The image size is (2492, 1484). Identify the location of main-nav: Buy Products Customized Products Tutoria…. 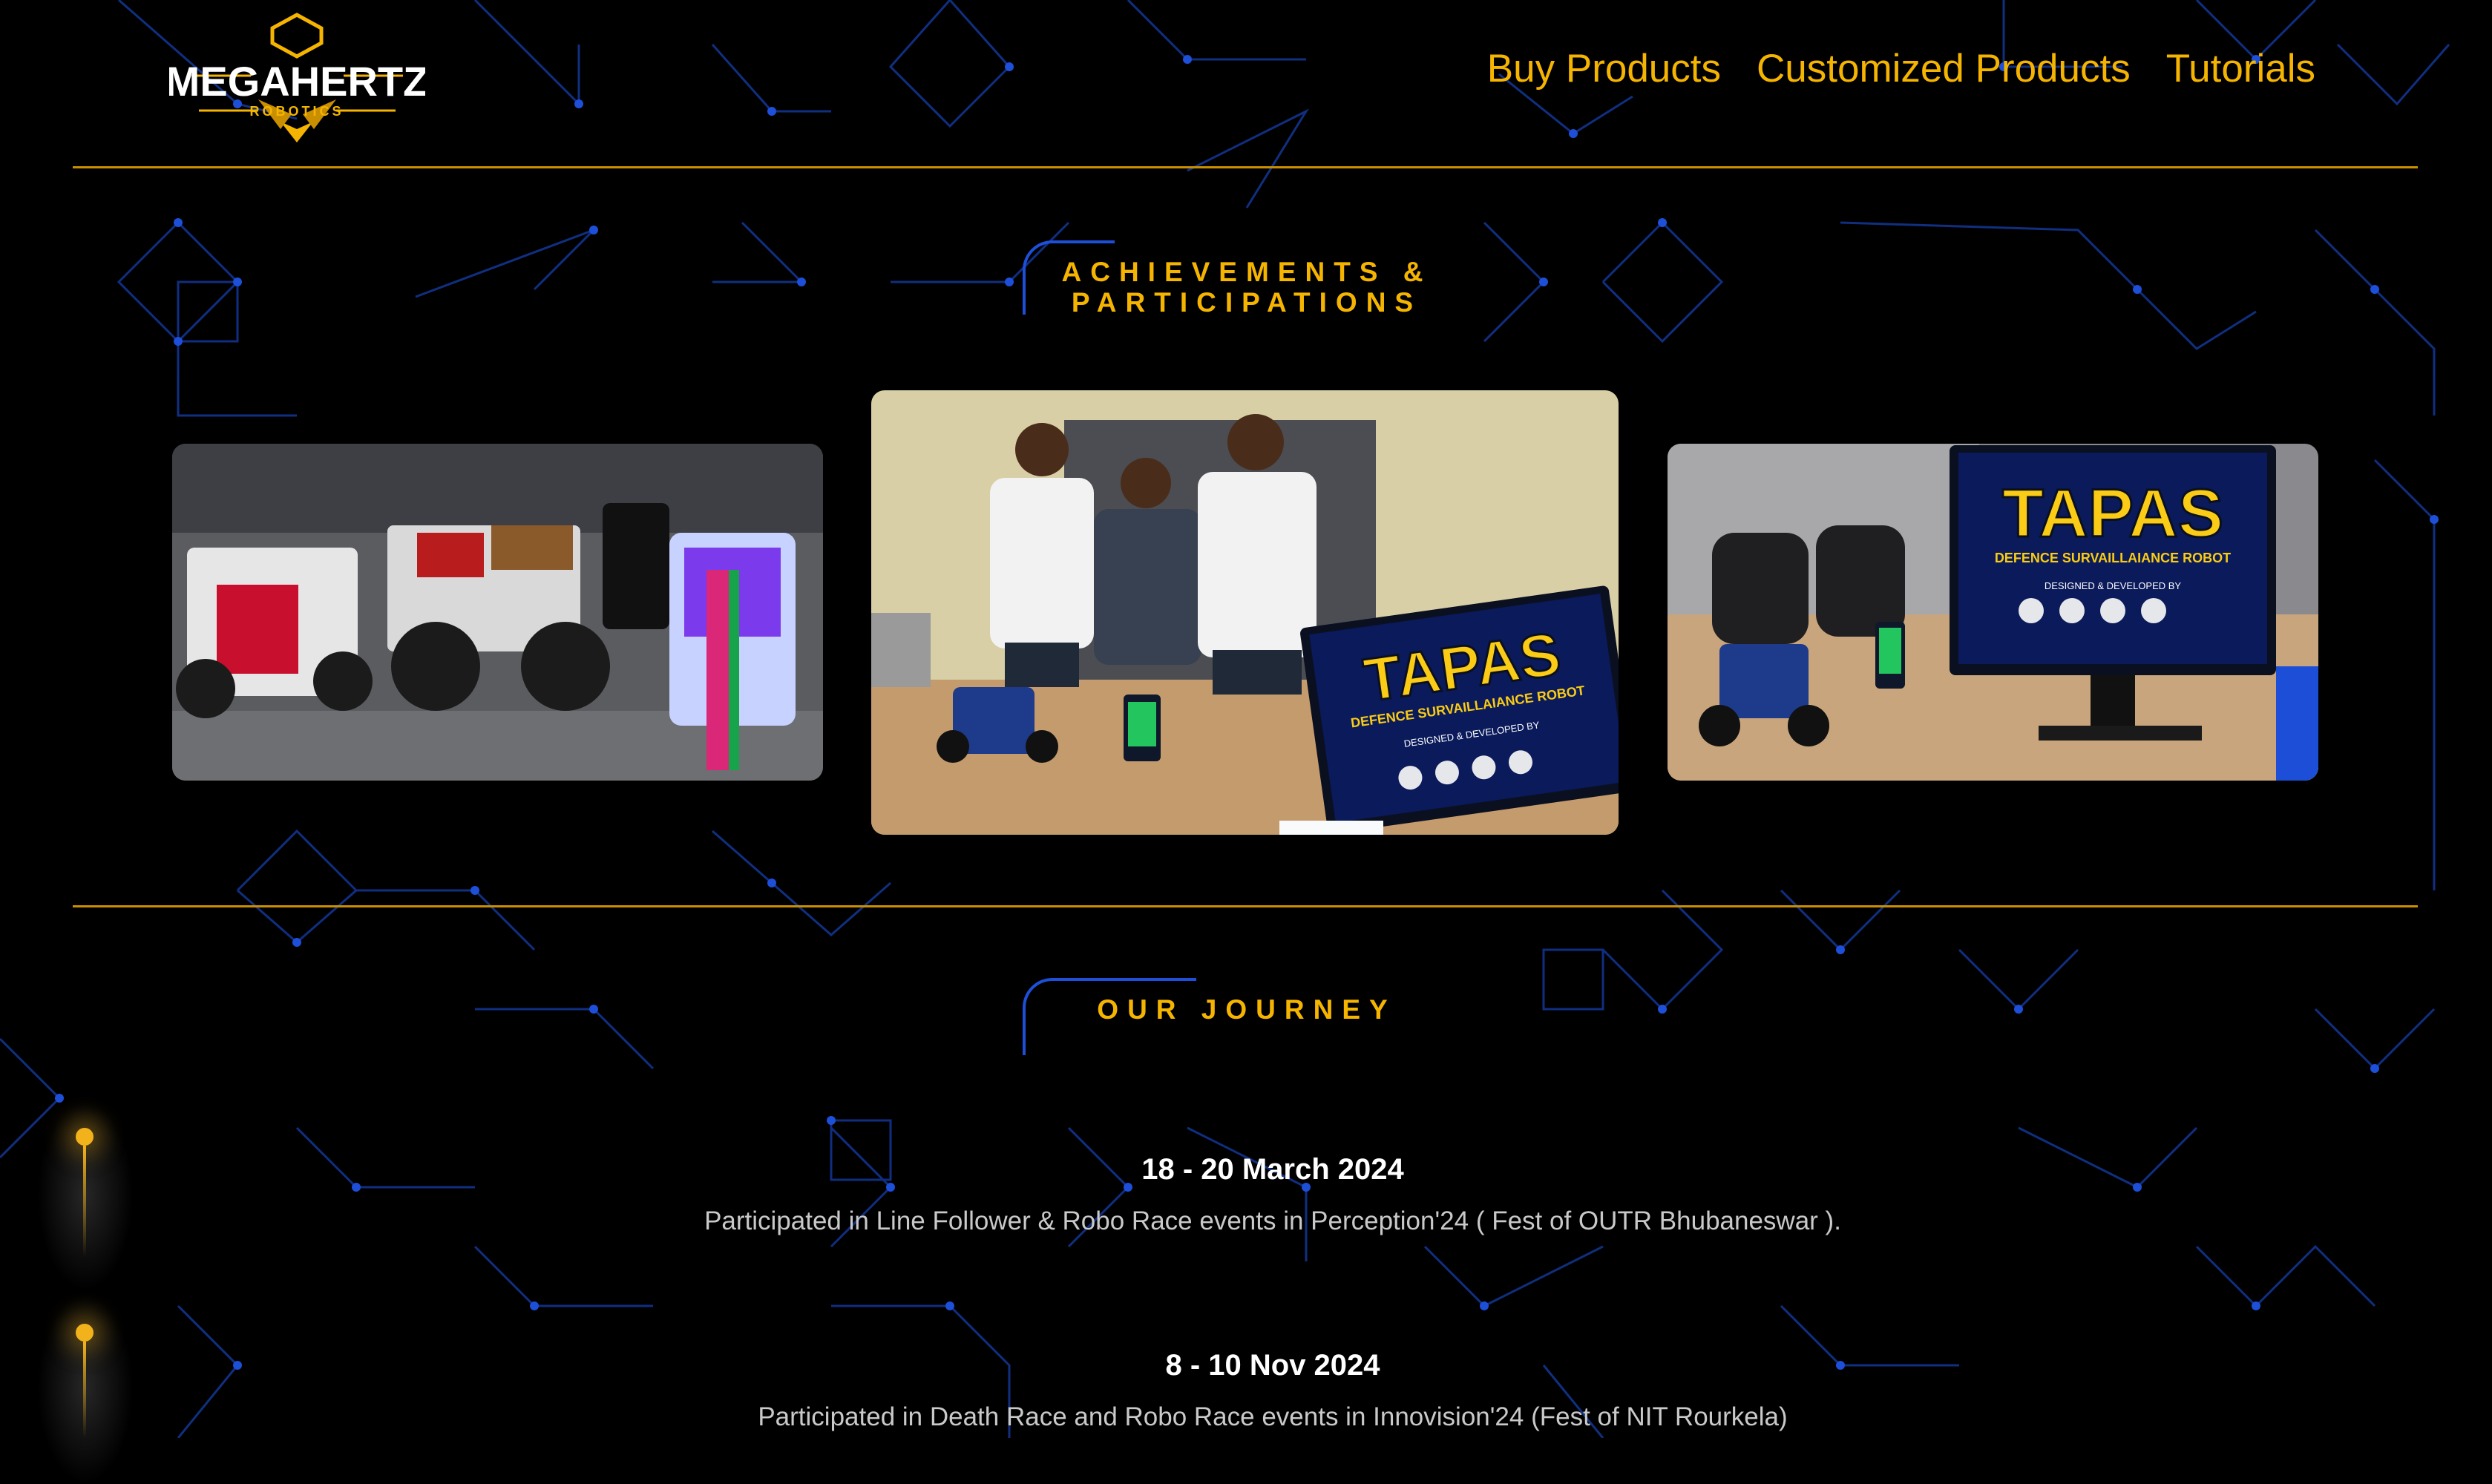
(1901, 68).